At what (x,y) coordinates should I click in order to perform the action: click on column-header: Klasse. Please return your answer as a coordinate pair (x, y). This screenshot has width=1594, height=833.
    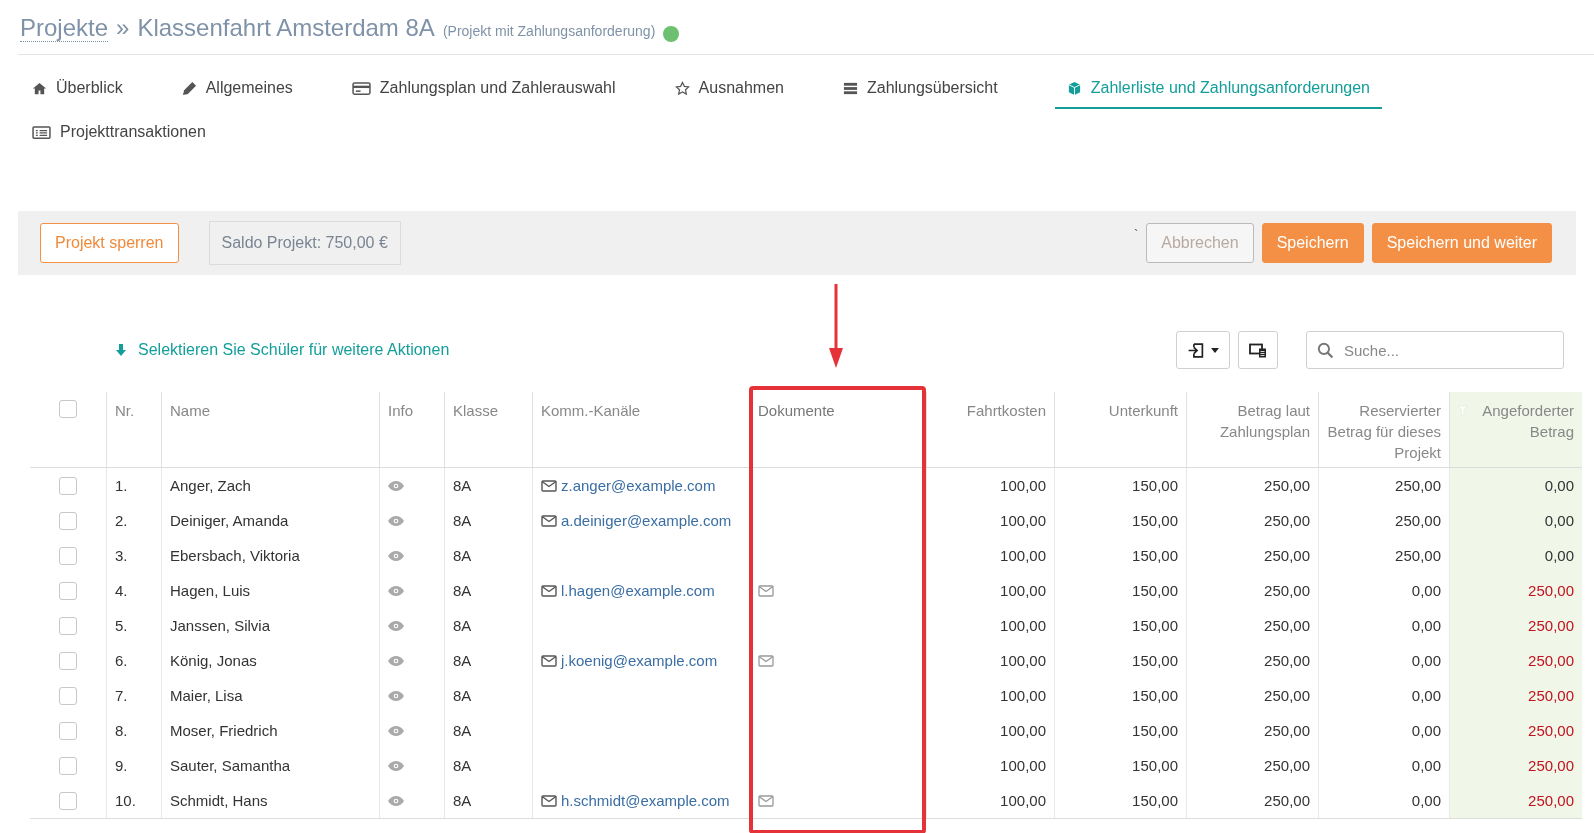
    Looking at the image, I should click on (476, 411).